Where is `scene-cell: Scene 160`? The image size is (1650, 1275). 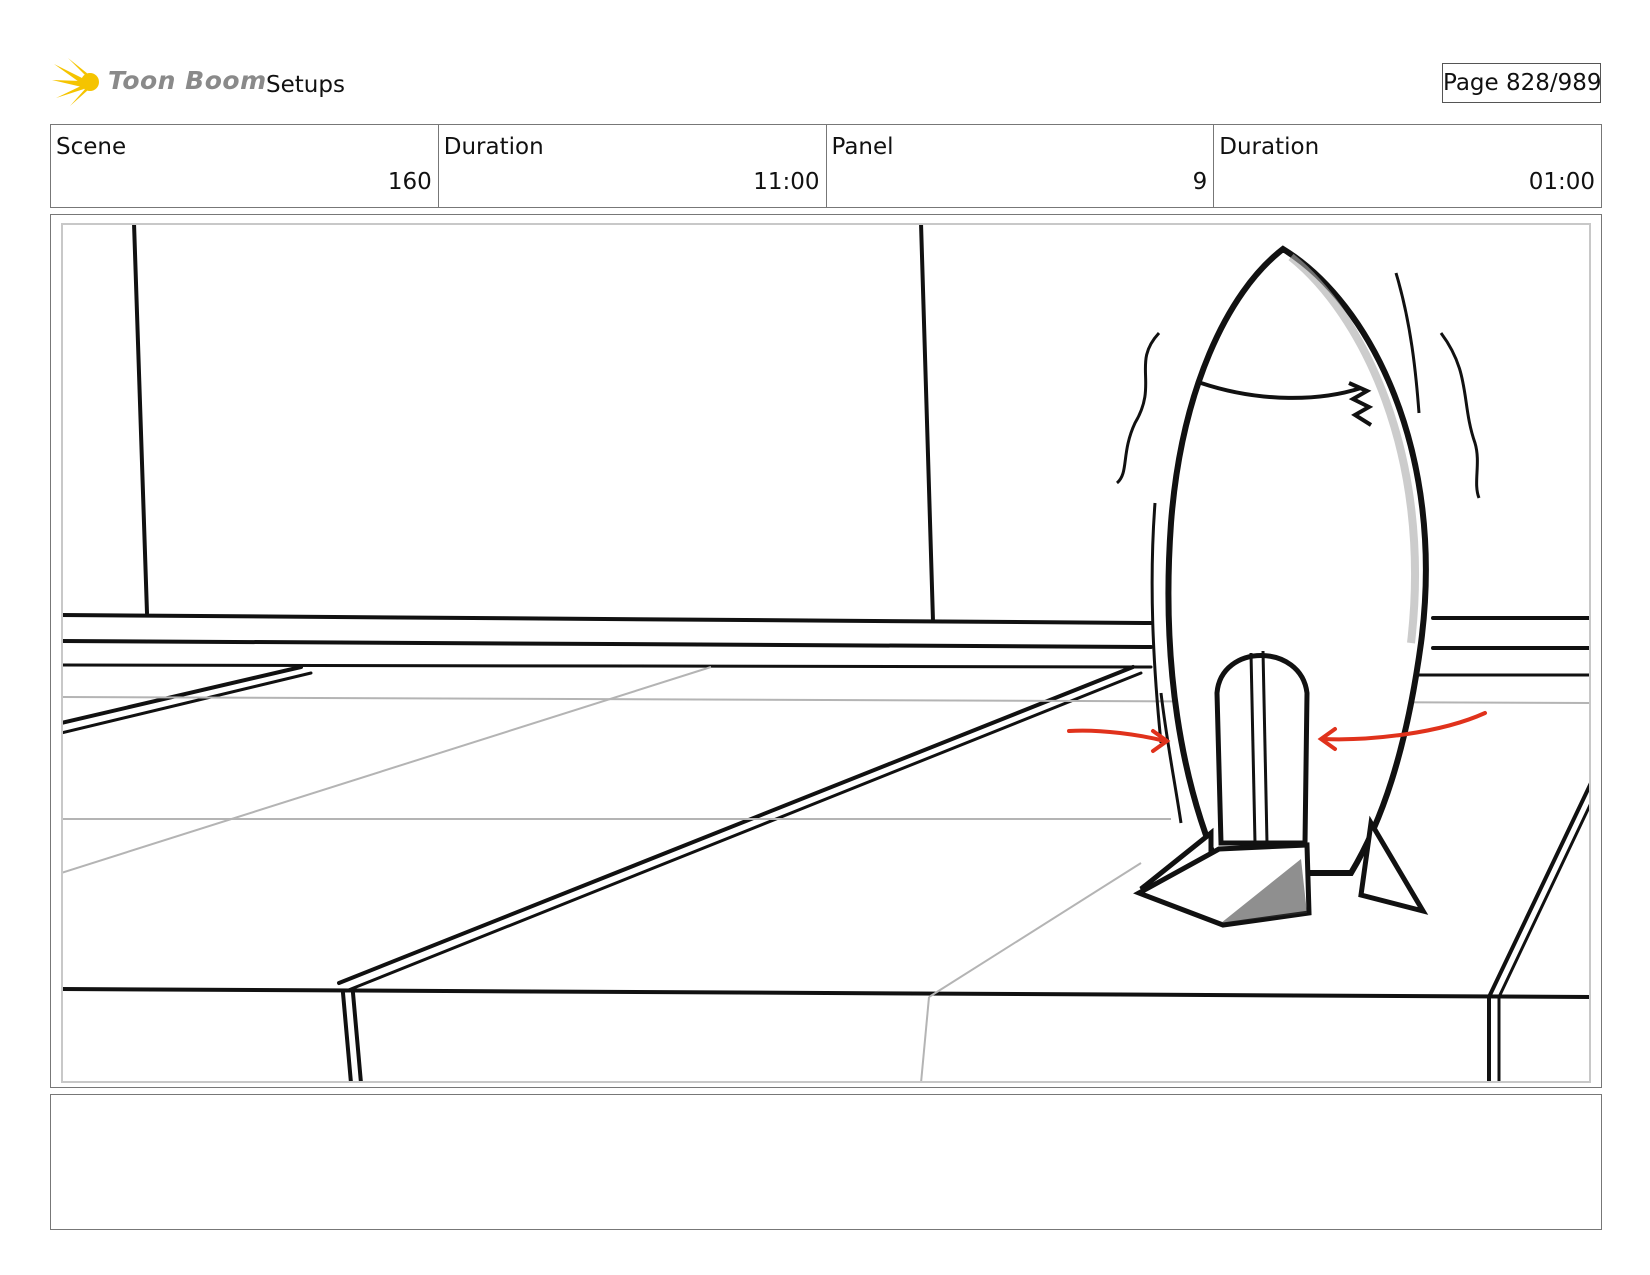 scene-cell: Scene 160 is located at coordinates (245, 166).